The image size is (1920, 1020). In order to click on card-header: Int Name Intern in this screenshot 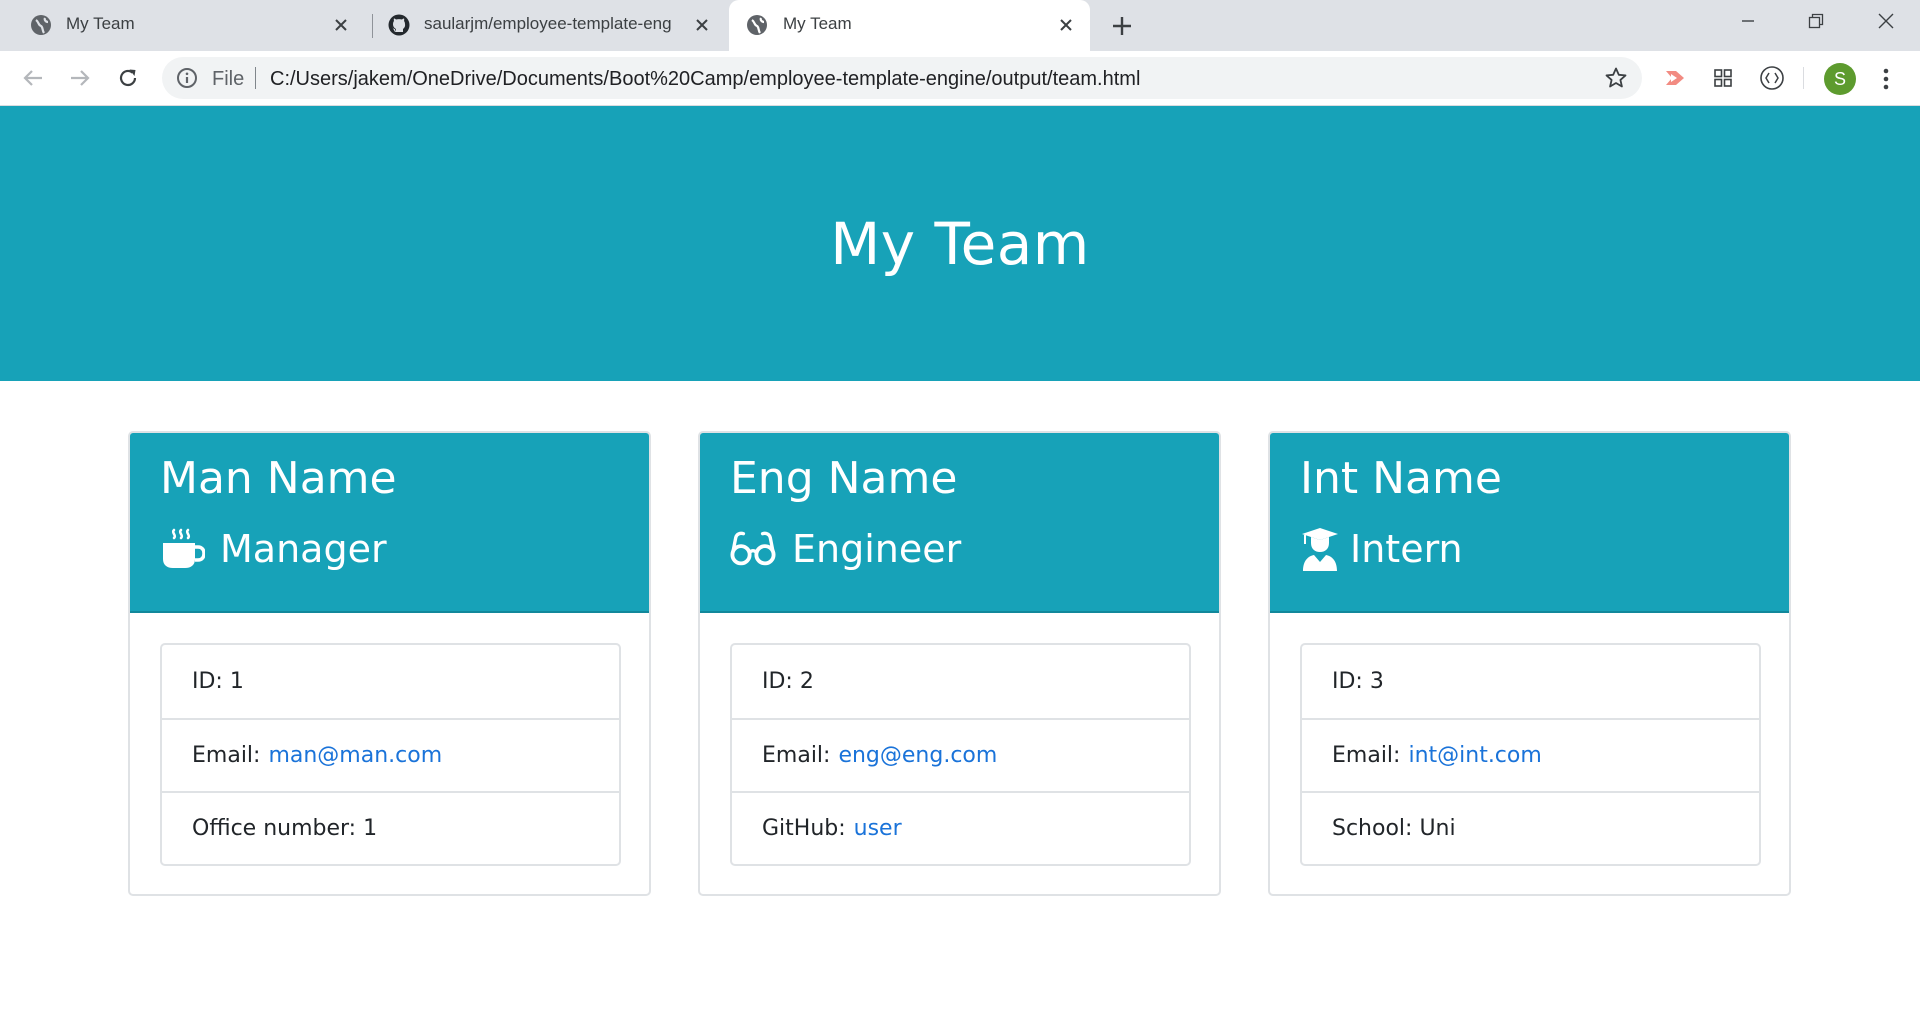, I will do `click(1529, 523)`.